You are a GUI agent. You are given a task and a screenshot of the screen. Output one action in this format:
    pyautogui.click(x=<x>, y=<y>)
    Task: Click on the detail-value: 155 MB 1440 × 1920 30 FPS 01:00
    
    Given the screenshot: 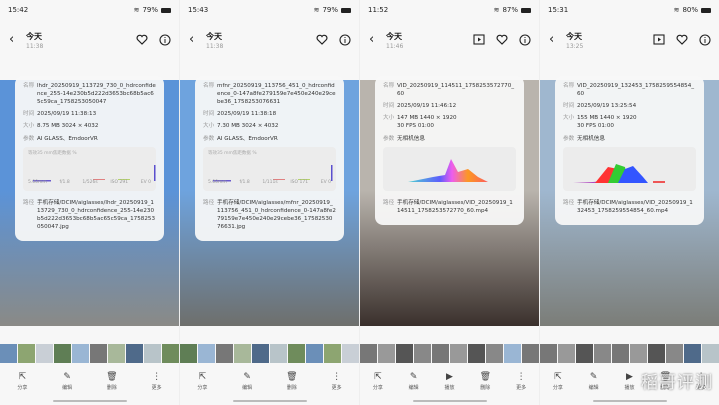 What is the action you would take?
    pyautogui.click(x=607, y=122)
    